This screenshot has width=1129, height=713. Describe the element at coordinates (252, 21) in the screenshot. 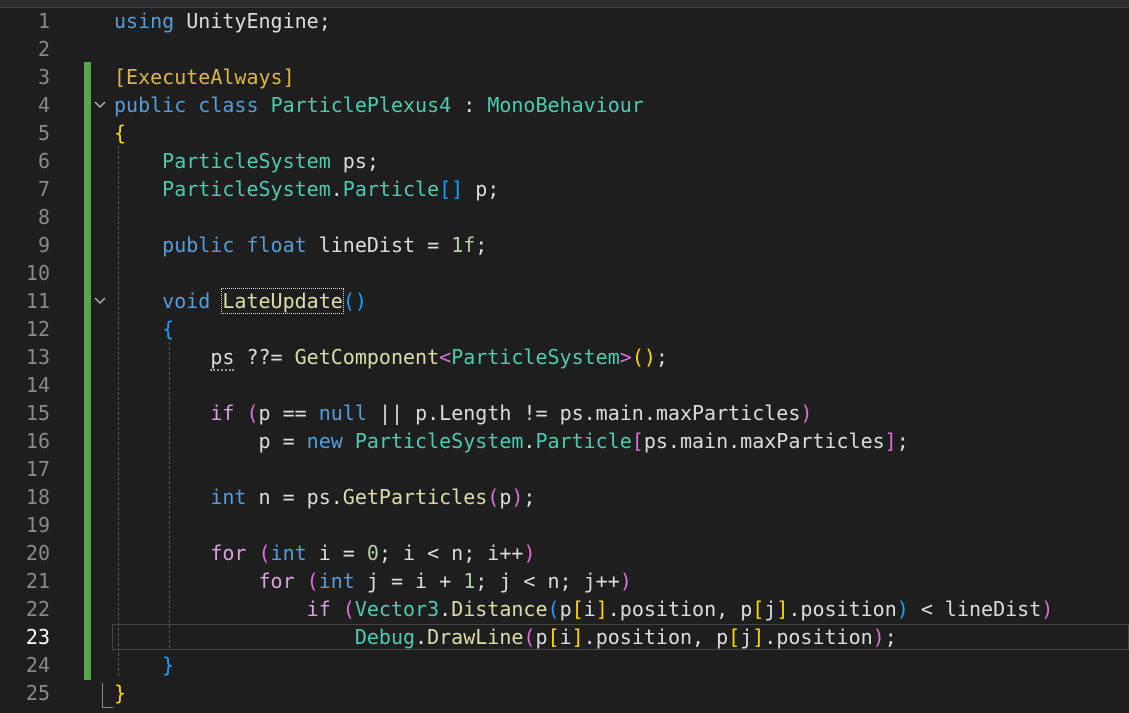

I see `token: UnityEngine;` at that location.